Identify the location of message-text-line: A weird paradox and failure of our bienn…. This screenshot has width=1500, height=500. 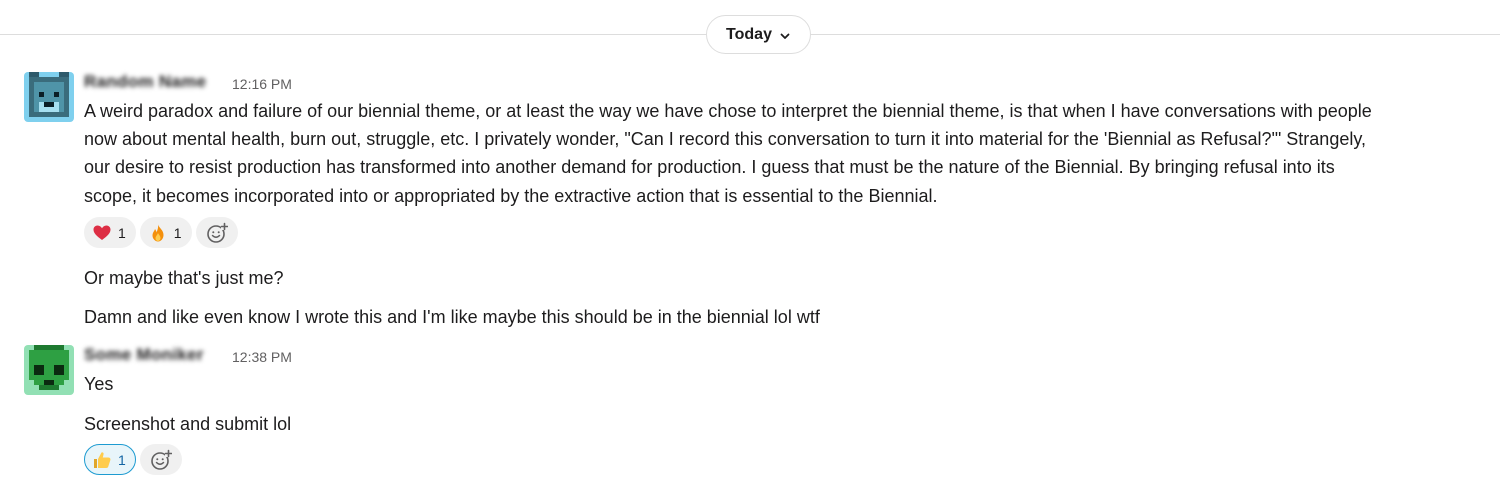
(728, 111).